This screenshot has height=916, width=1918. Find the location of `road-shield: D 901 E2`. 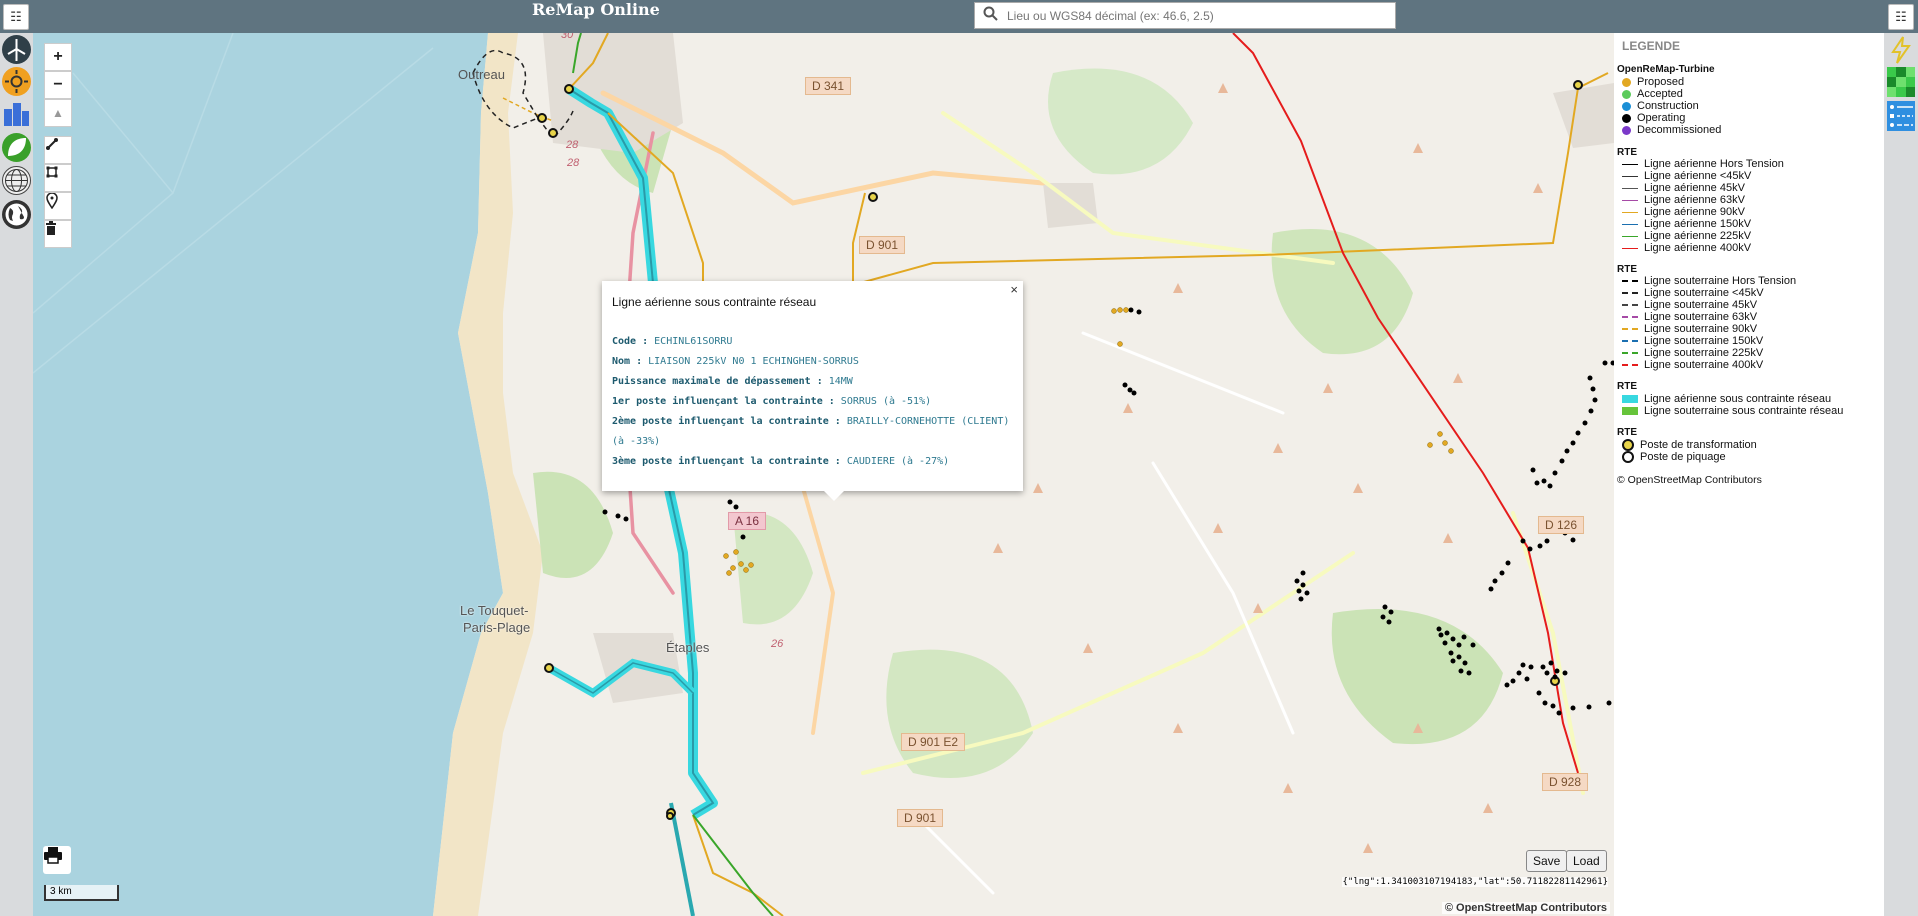

road-shield: D 901 E2 is located at coordinates (933, 742).